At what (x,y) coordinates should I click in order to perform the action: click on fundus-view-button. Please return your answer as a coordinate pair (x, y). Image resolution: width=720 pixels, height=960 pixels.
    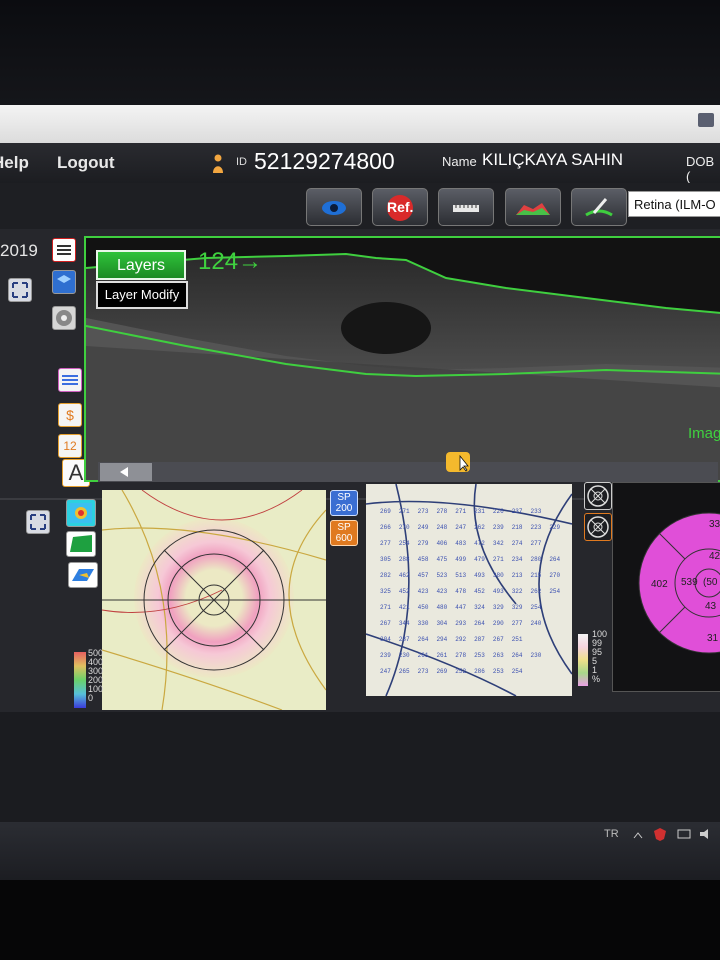
    Looking at the image, I should click on (64, 318).